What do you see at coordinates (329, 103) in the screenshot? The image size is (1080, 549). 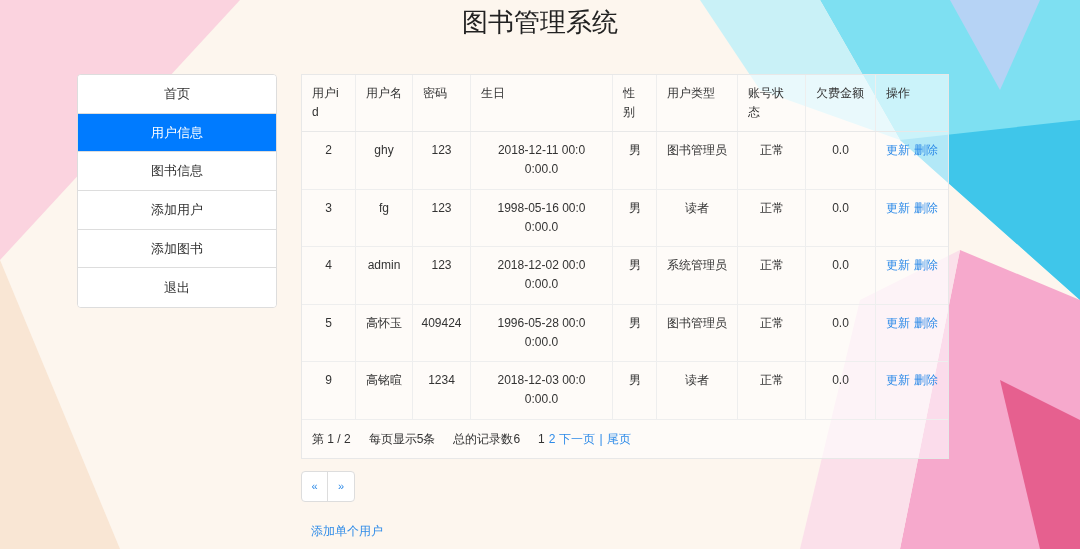 I see `column-header: 用户id` at bounding box center [329, 103].